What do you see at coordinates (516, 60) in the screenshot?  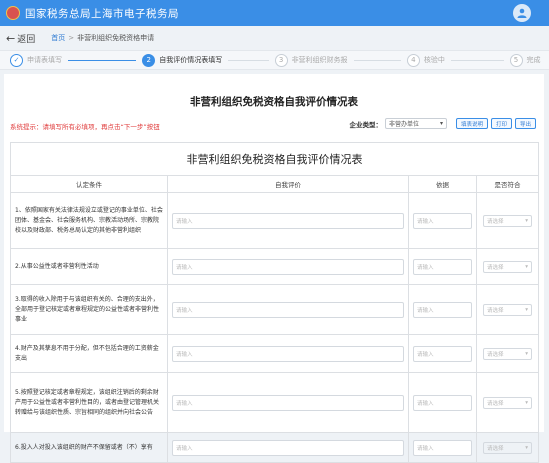 I see `step-number: 5` at bounding box center [516, 60].